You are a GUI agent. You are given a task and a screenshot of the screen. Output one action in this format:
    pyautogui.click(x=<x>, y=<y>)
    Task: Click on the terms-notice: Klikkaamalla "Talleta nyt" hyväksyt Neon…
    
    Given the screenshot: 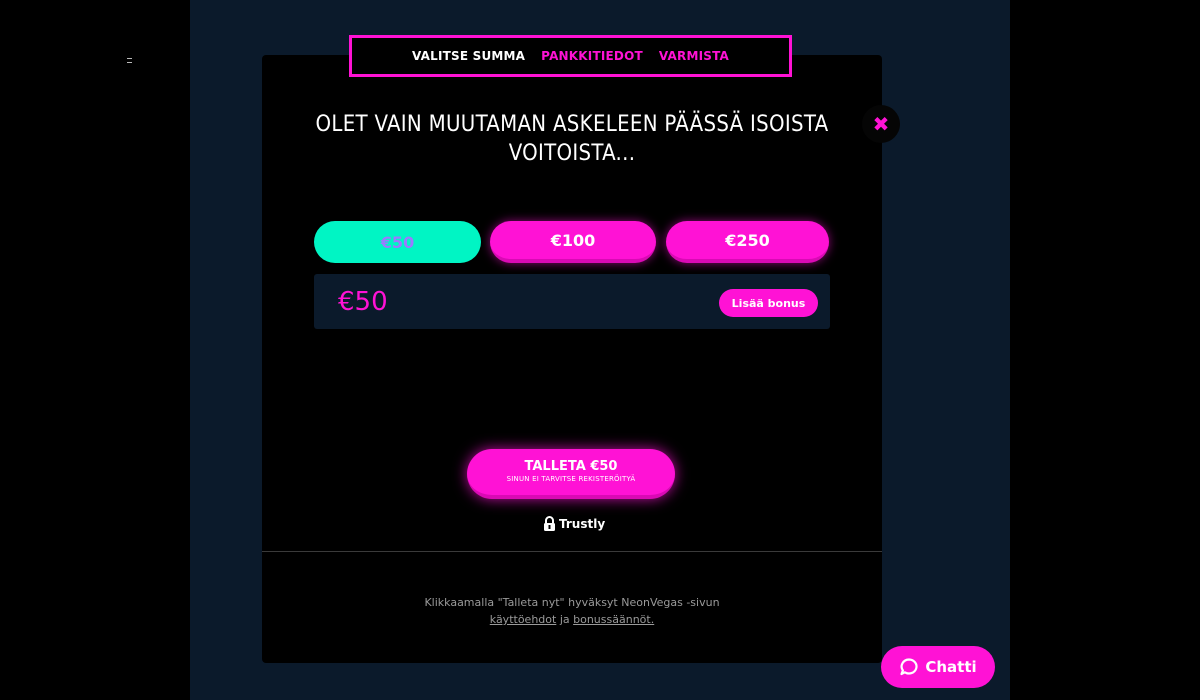 What is the action you would take?
    pyautogui.click(x=572, y=611)
    